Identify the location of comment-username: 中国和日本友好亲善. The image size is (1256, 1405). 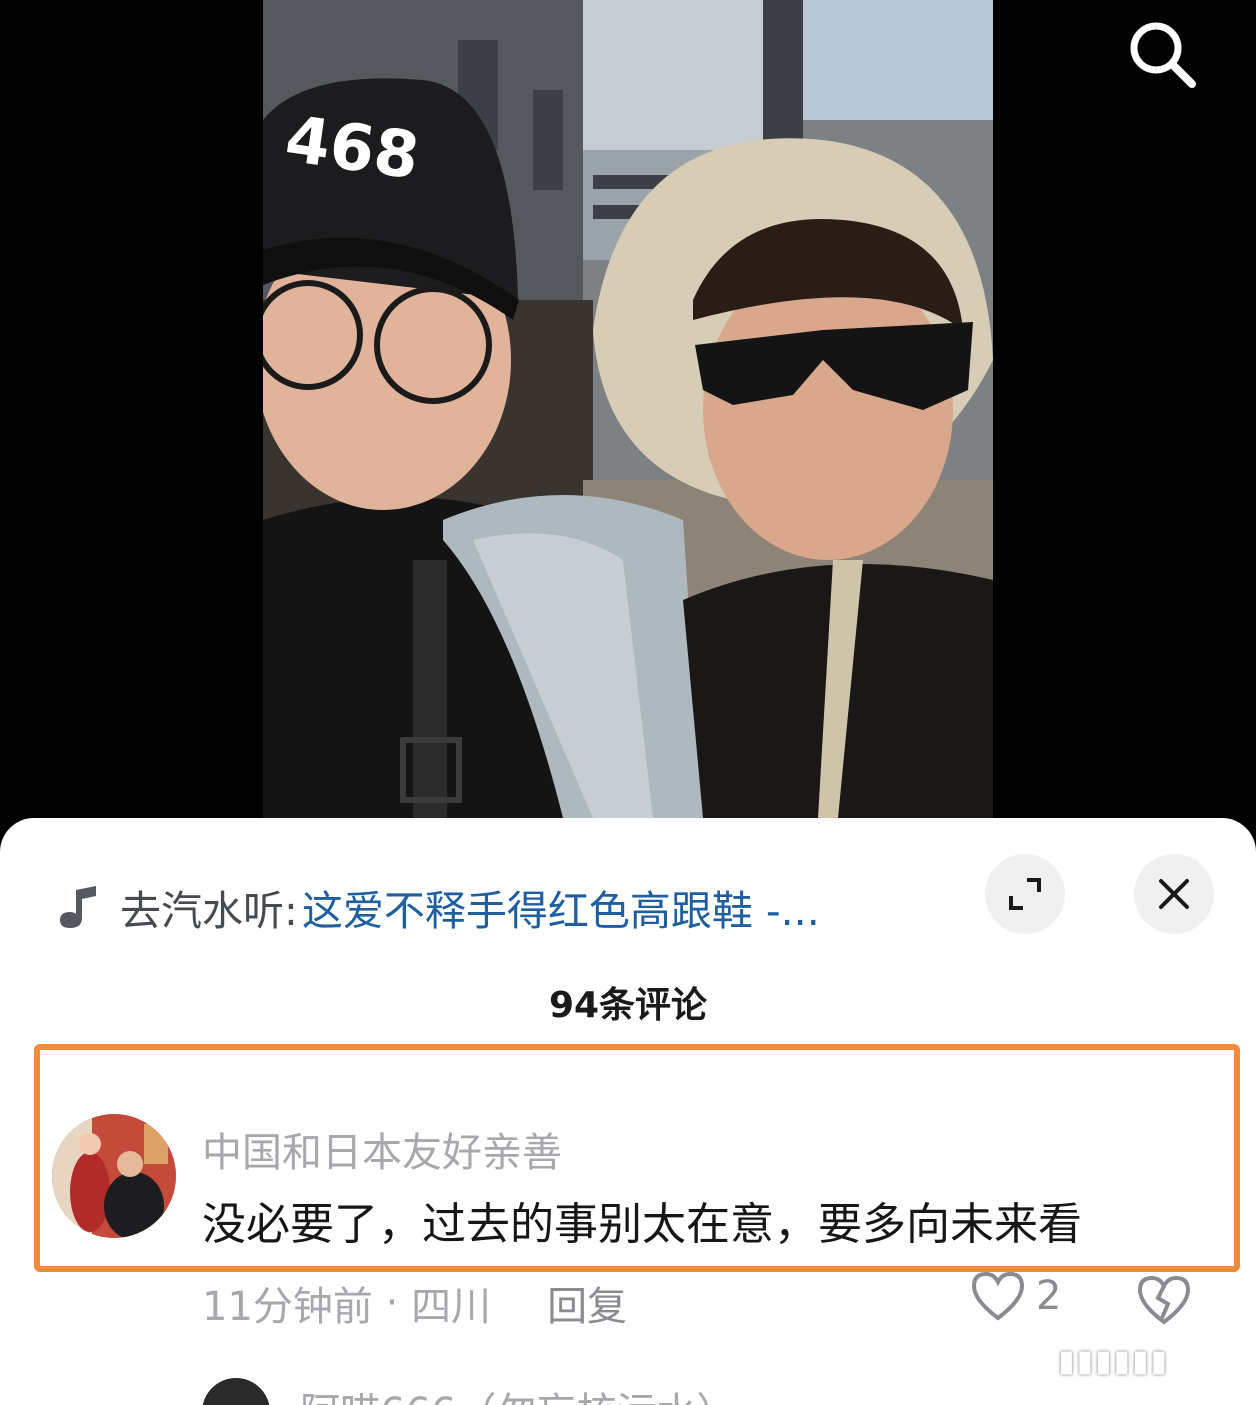
(382, 1149).